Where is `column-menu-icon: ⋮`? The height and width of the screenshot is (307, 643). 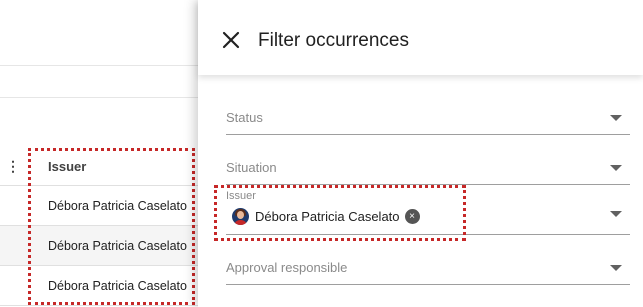
column-menu-icon: ⋮ is located at coordinates (13, 166).